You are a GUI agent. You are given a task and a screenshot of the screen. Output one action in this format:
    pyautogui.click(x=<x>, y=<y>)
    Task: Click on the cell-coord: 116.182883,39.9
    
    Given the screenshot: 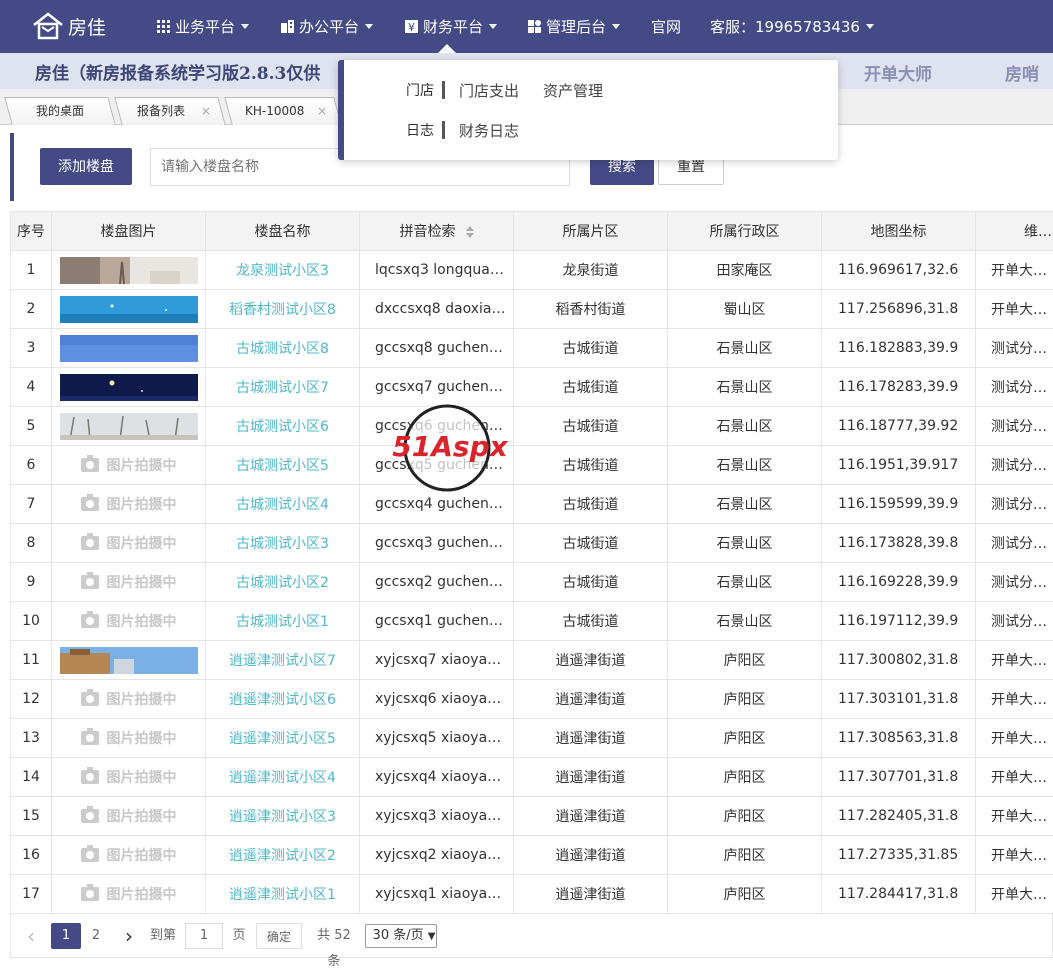 What is the action you would take?
    pyautogui.click(x=899, y=348)
    